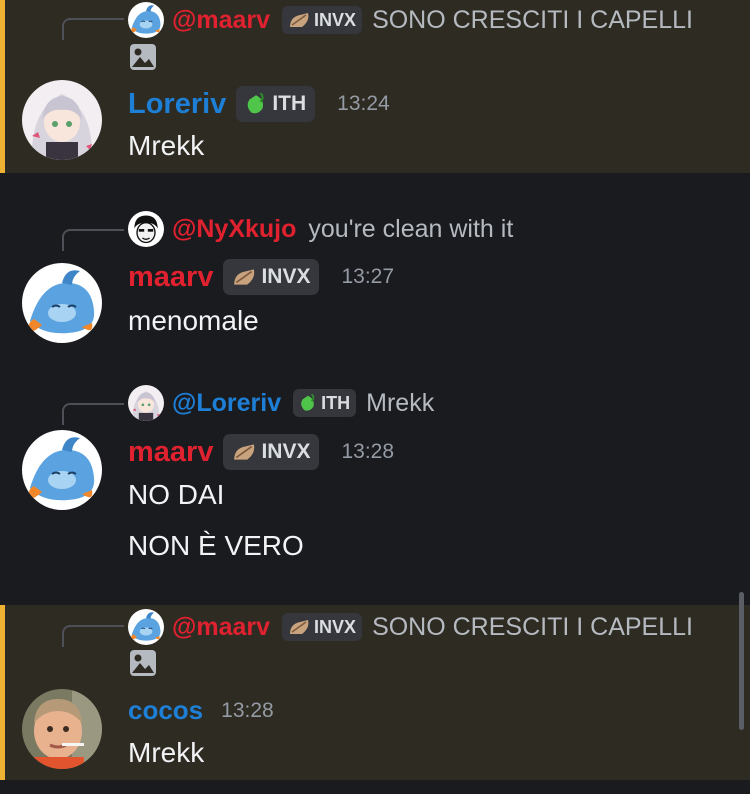  What do you see at coordinates (741, 661) in the screenshot?
I see `scrollbar` at bounding box center [741, 661].